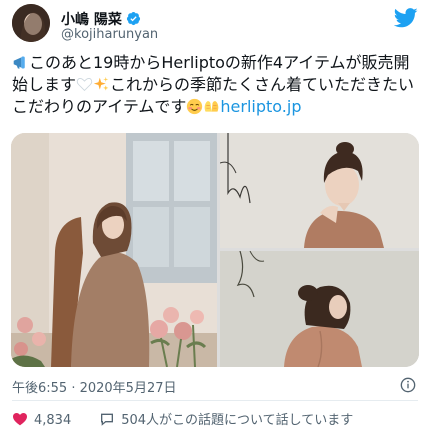 The width and height of the screenshot is (430, 429). What do you see at coordinates (406, 18) in the screenshot?
I see `twitter-bird-icon` at bounding box center [406, 18].